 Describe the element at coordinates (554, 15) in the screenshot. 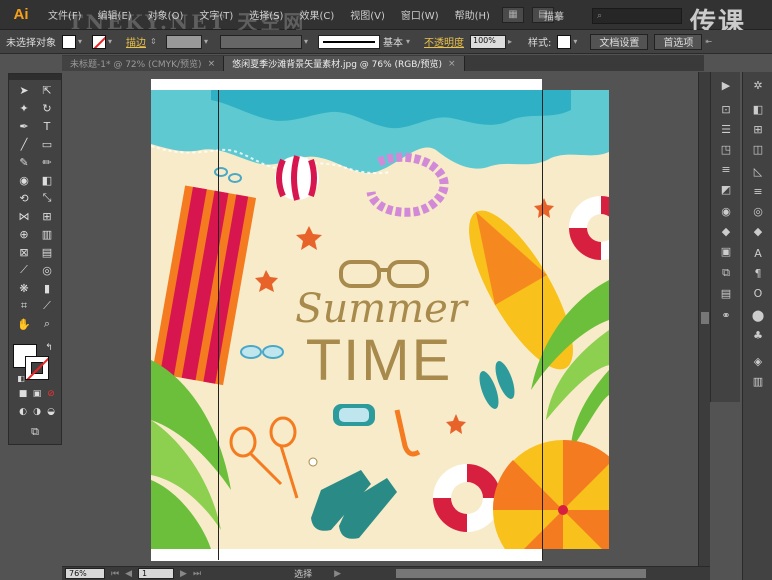

I see `workspace-switcher: 描摹` at that location.